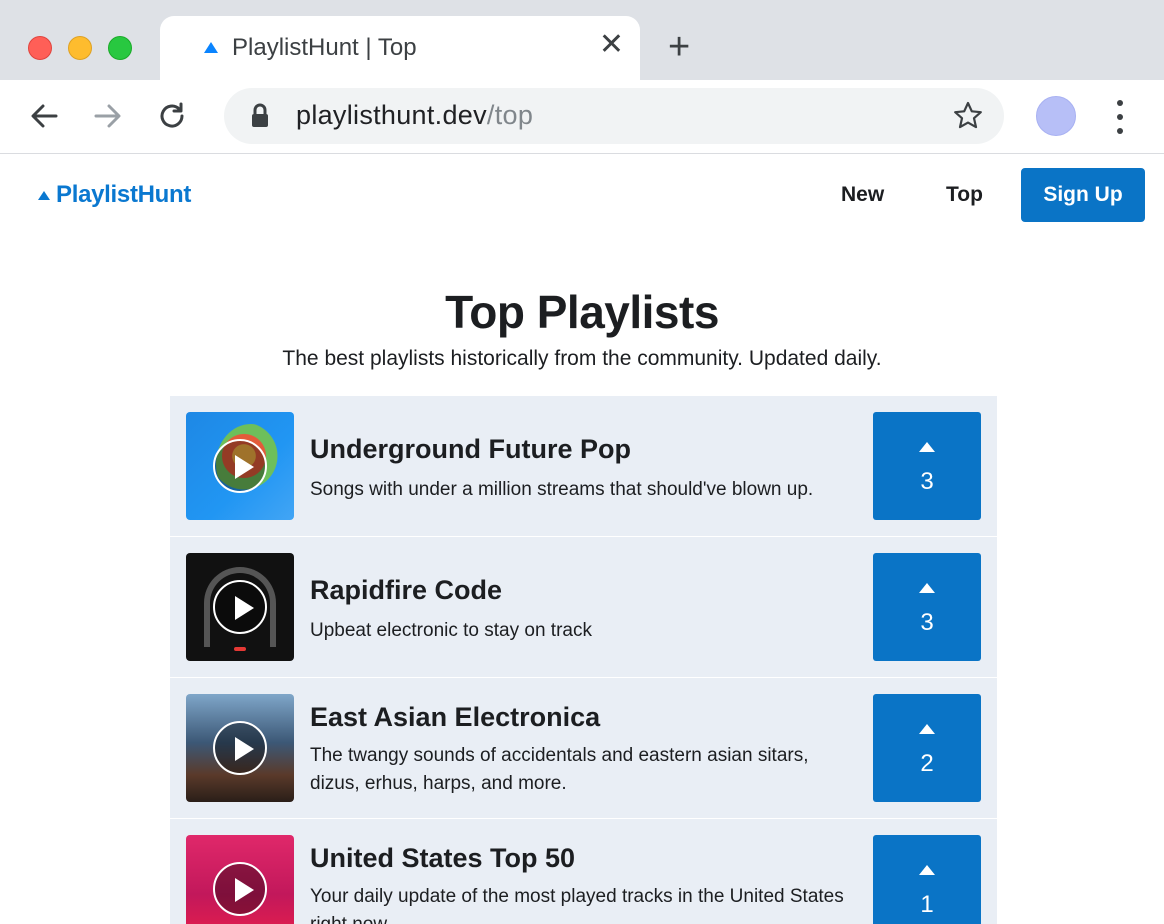 The width and height of the screenshot is (1164, 924). Describe the element at coordinates (679, 47) in the screenshot. I see `new-tab-icon: +` at that location.